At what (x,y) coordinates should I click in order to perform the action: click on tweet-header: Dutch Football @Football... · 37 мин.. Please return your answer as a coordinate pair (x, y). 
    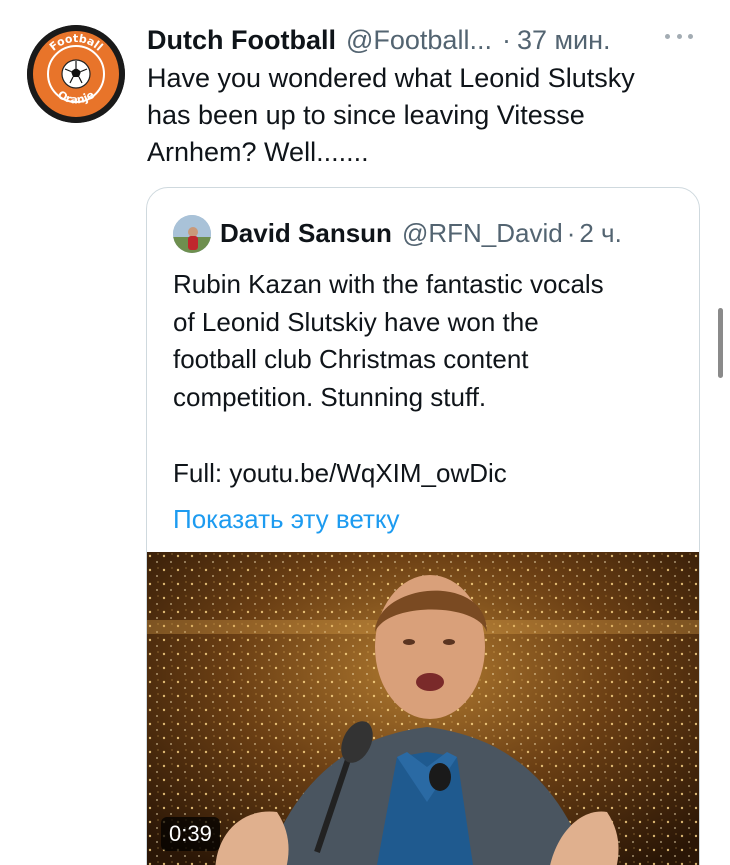
    Looking at the image, I should click on (379, 40).